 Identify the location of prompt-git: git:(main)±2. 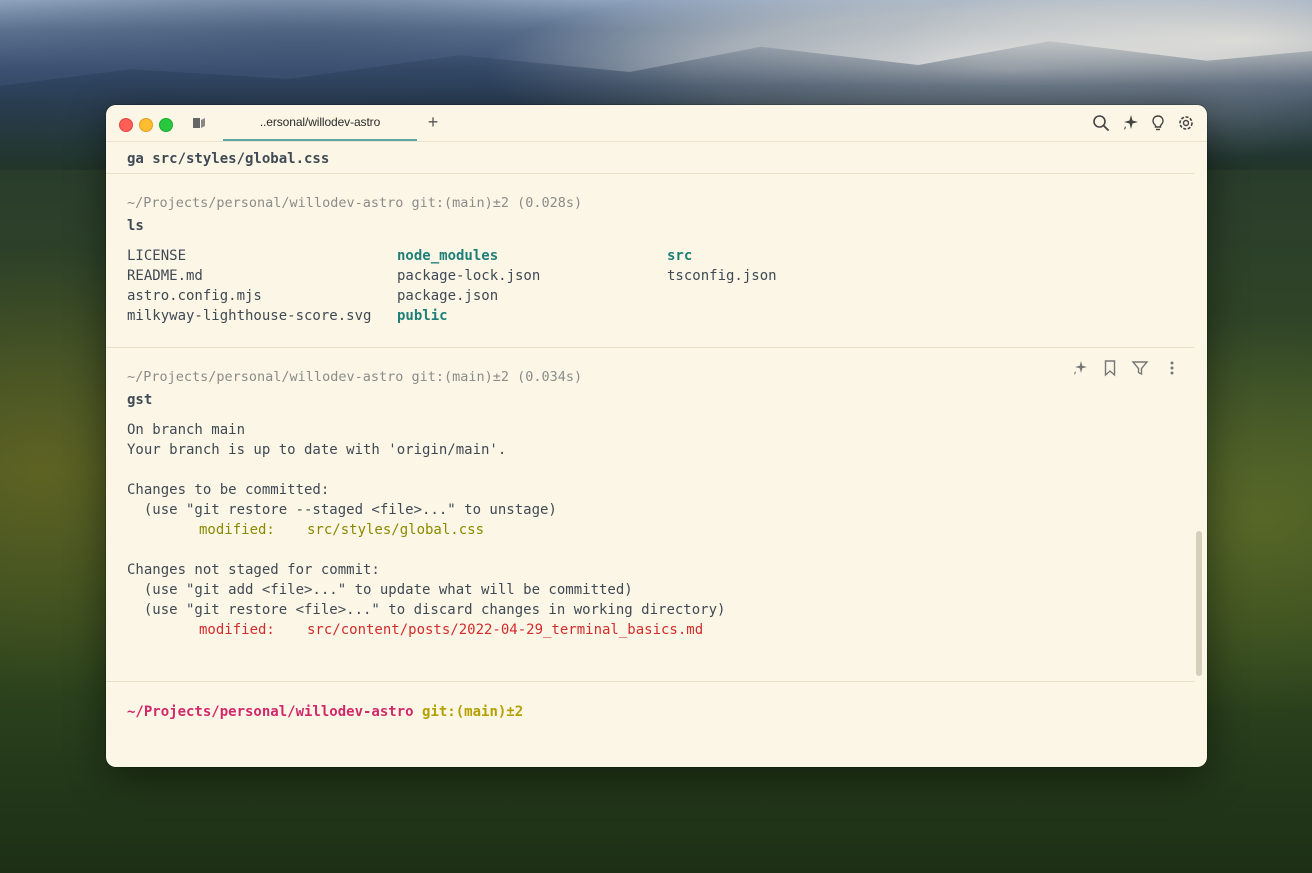
(473, 712).